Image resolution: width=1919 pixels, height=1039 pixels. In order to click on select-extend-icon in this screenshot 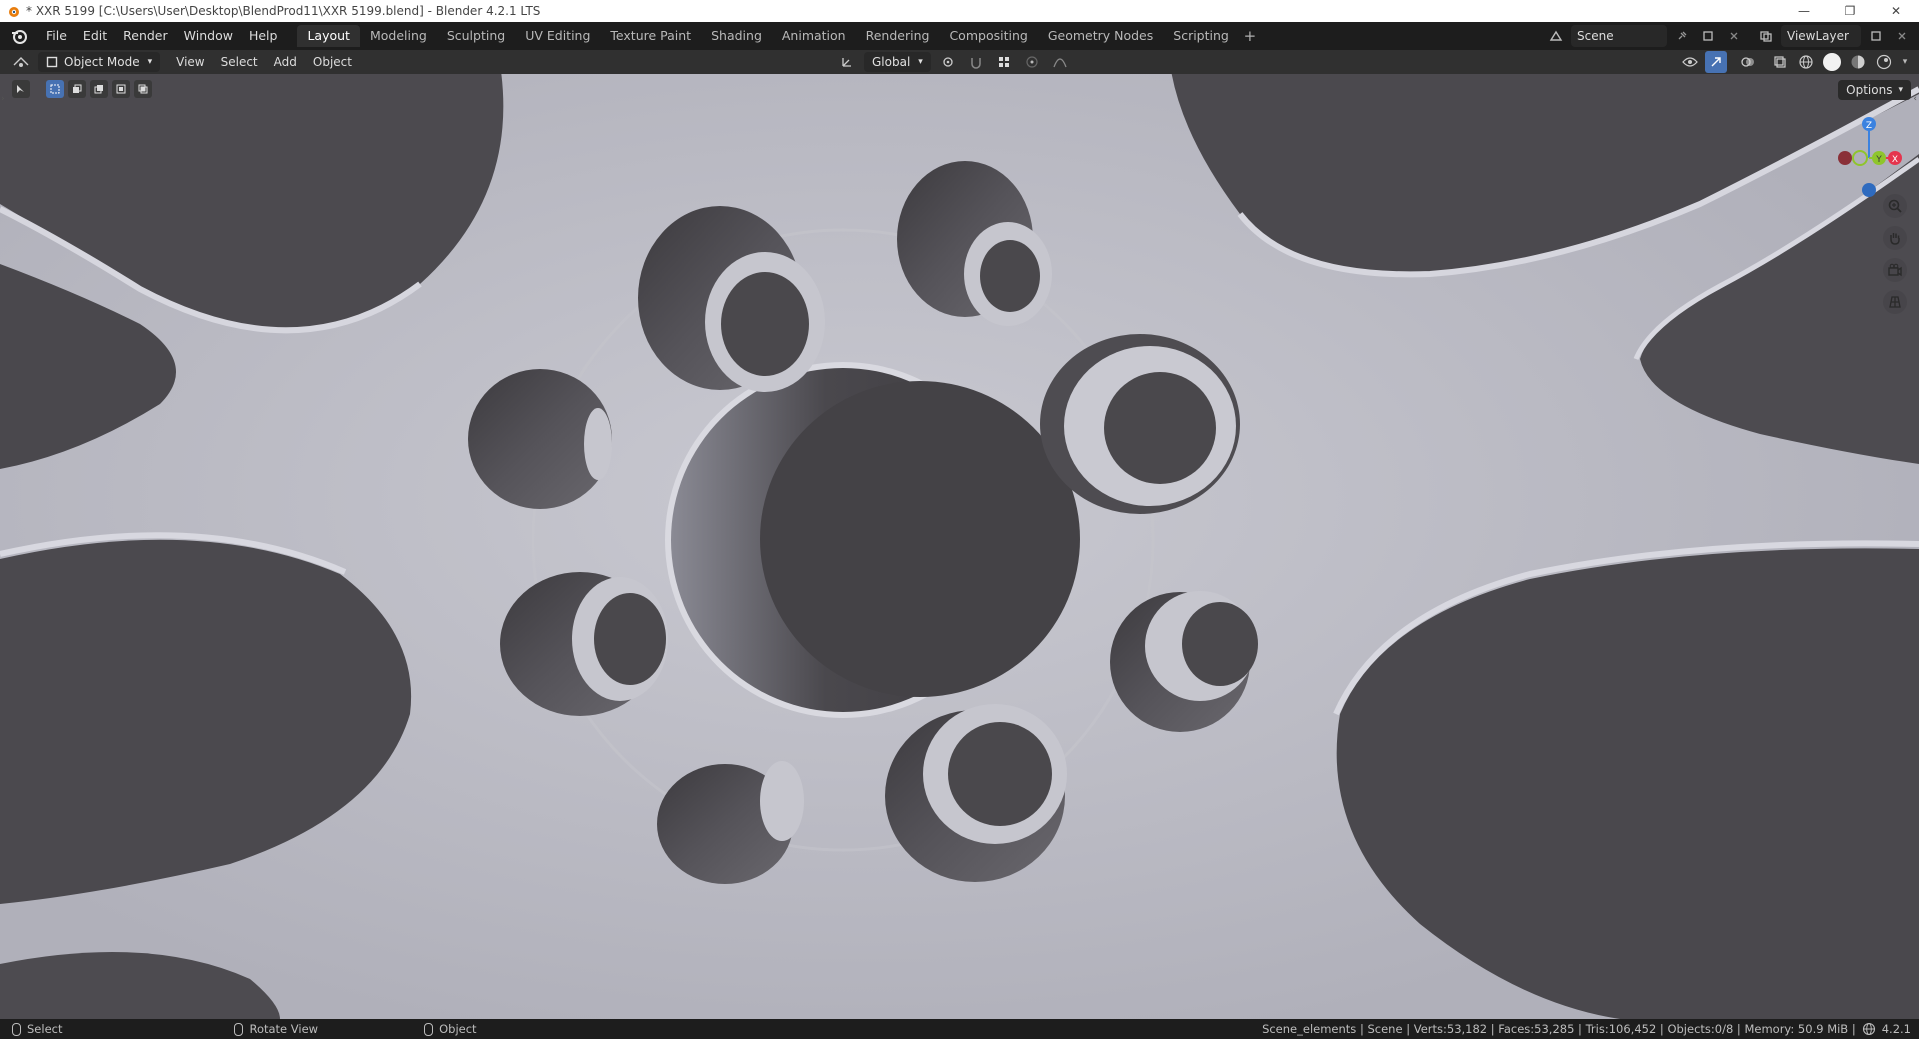, I will do `click(77, 89)`.